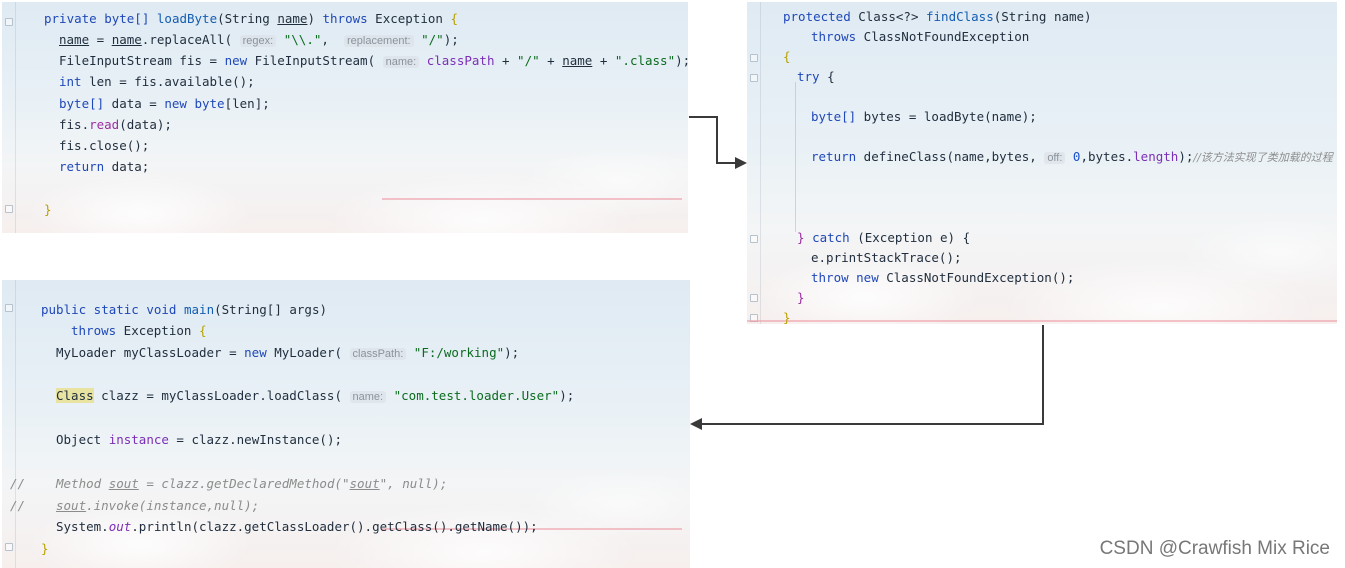  What do you see at coordinates (378, 41) in the screenshot?
I see `param-hint: replacement:` at bounding box center [378, 41].